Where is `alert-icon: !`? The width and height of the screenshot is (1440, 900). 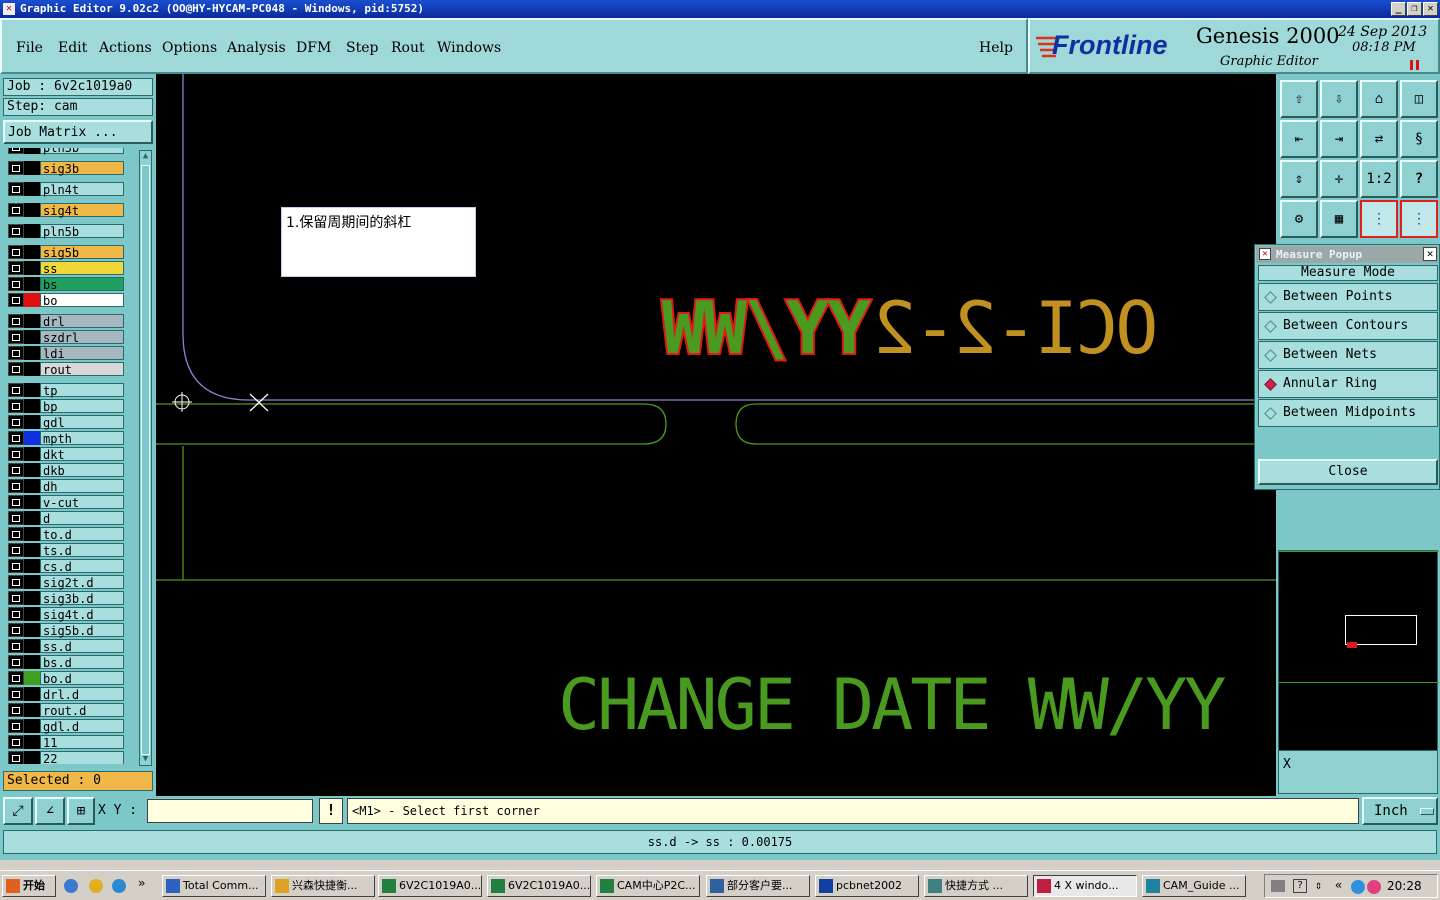
alert-icon: ! is located at coordinates (331, 811).